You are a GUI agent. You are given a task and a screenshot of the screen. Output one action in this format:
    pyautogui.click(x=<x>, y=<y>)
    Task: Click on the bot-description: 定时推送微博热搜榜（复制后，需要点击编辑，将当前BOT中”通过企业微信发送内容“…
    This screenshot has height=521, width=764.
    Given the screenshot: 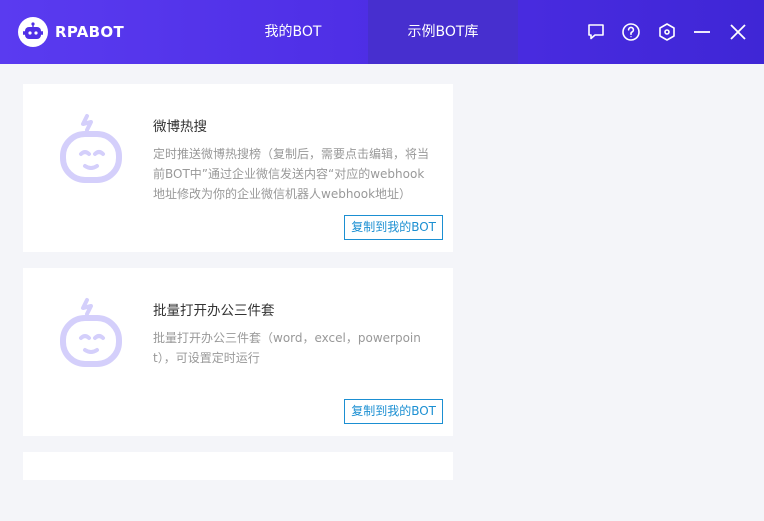 What is the action you would take?
    pyautogui.click(x=291, y=174)
    